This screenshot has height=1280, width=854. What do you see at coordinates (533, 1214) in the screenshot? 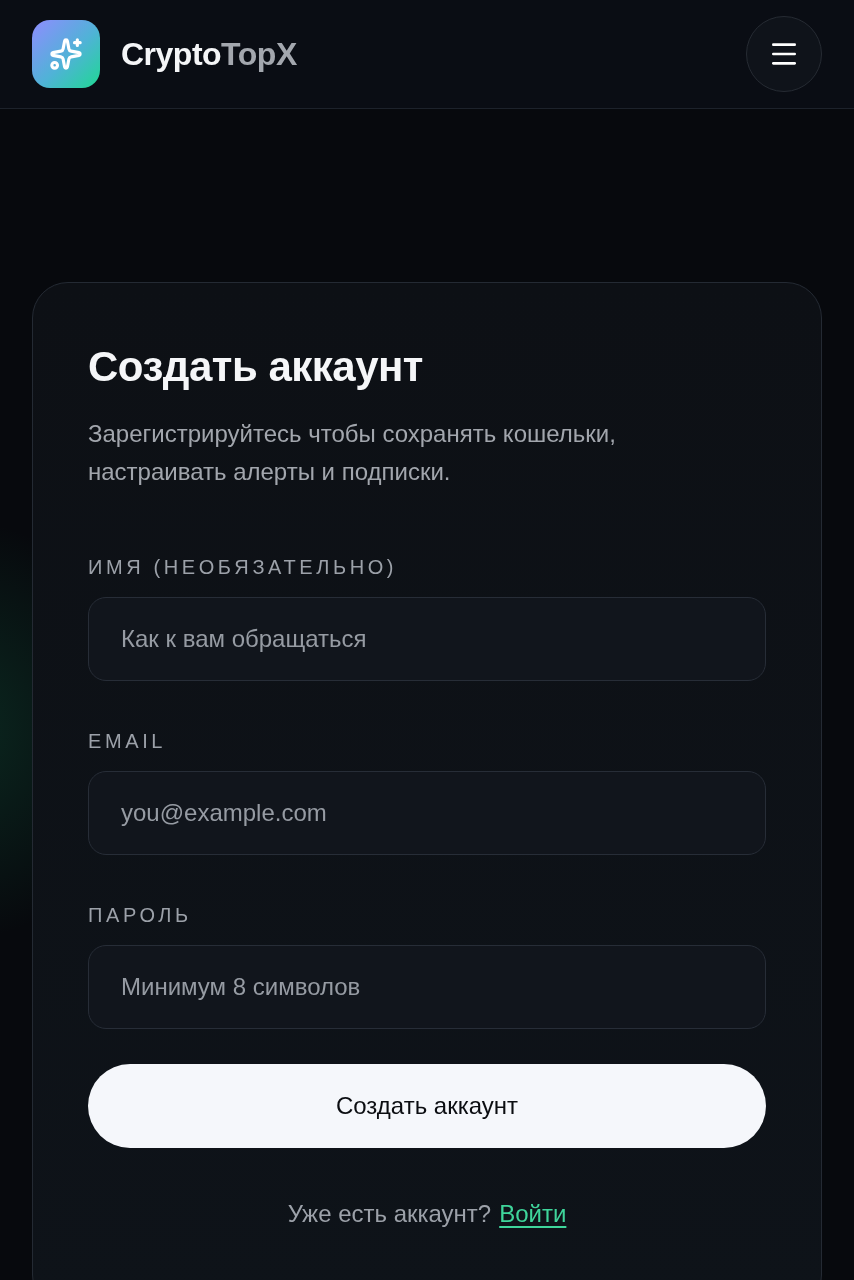
I see `signin-link: Войти` at bounding box center [533, 1214].